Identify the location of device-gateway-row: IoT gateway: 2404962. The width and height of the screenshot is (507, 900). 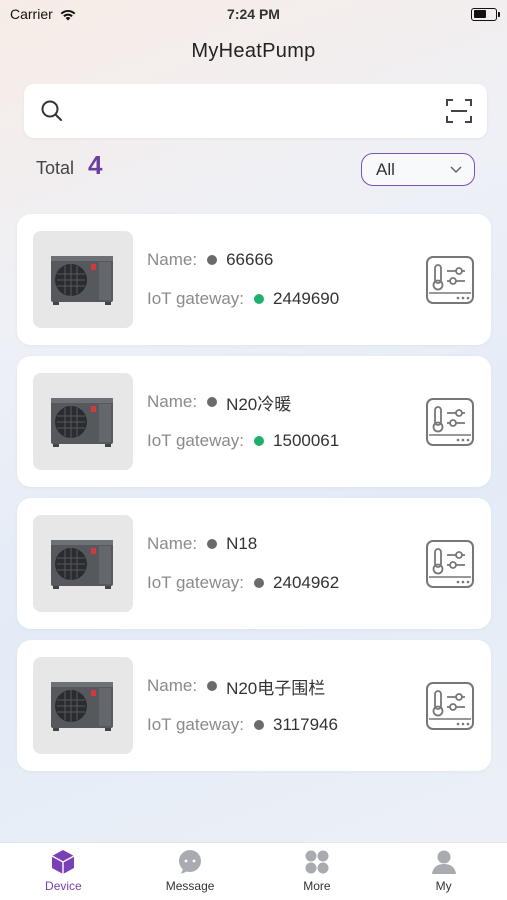
(243, 583).